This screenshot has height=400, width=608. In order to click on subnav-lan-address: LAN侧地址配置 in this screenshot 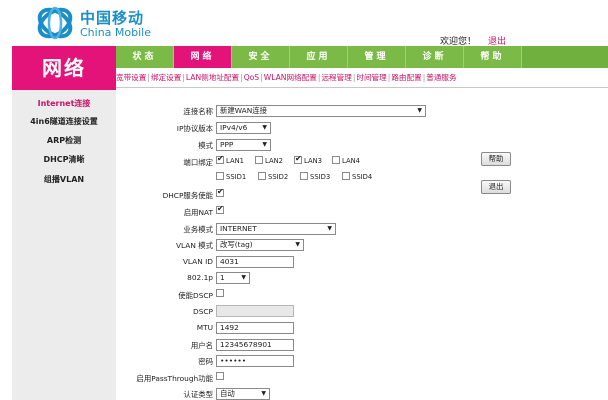, I will do `click(212, 77)`.